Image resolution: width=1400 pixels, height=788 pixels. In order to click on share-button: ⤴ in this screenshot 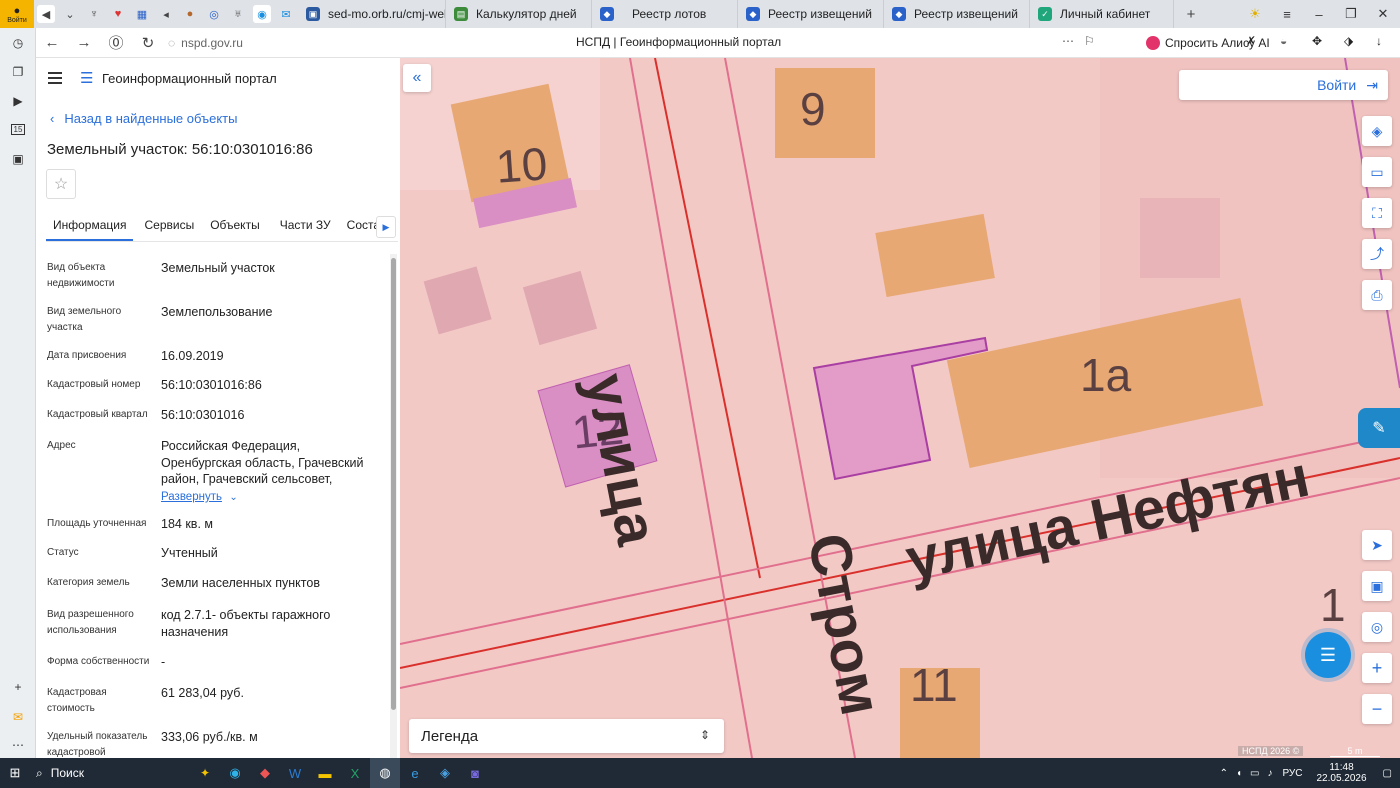, I will do `click(1377, 254)`.